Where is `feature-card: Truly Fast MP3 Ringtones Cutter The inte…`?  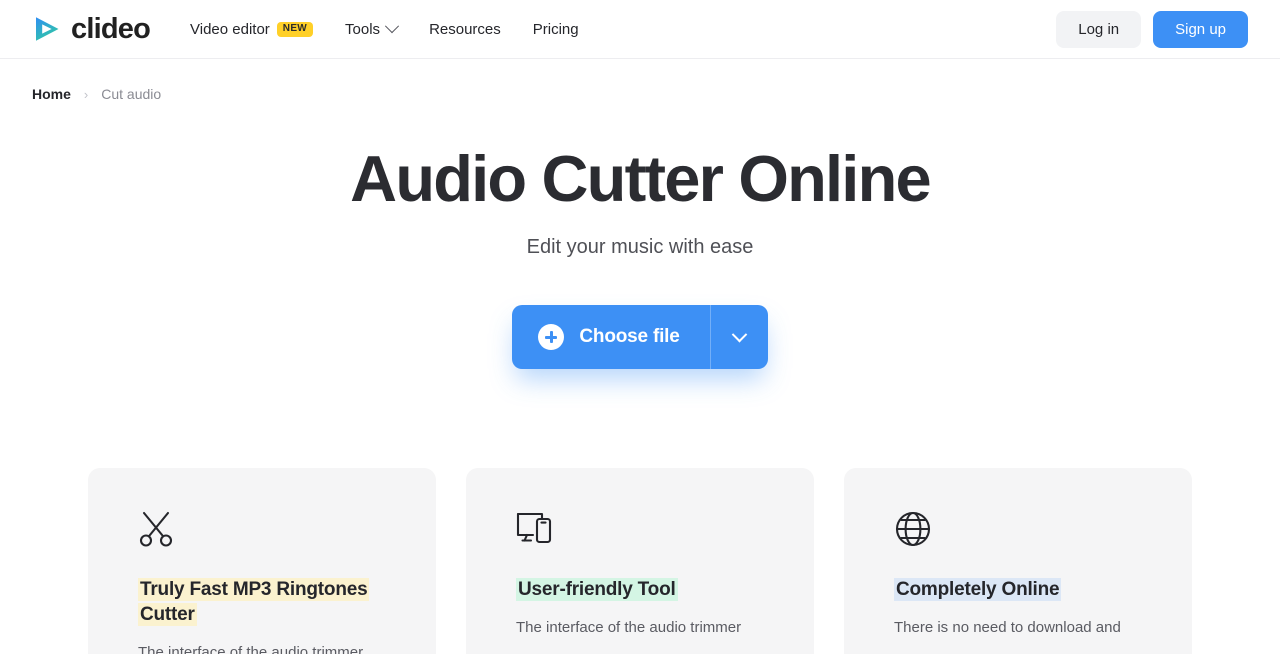
feature-card: Truly Fast MP3 Ringtones Cutter The inte… is located at coordinates (262, 561).